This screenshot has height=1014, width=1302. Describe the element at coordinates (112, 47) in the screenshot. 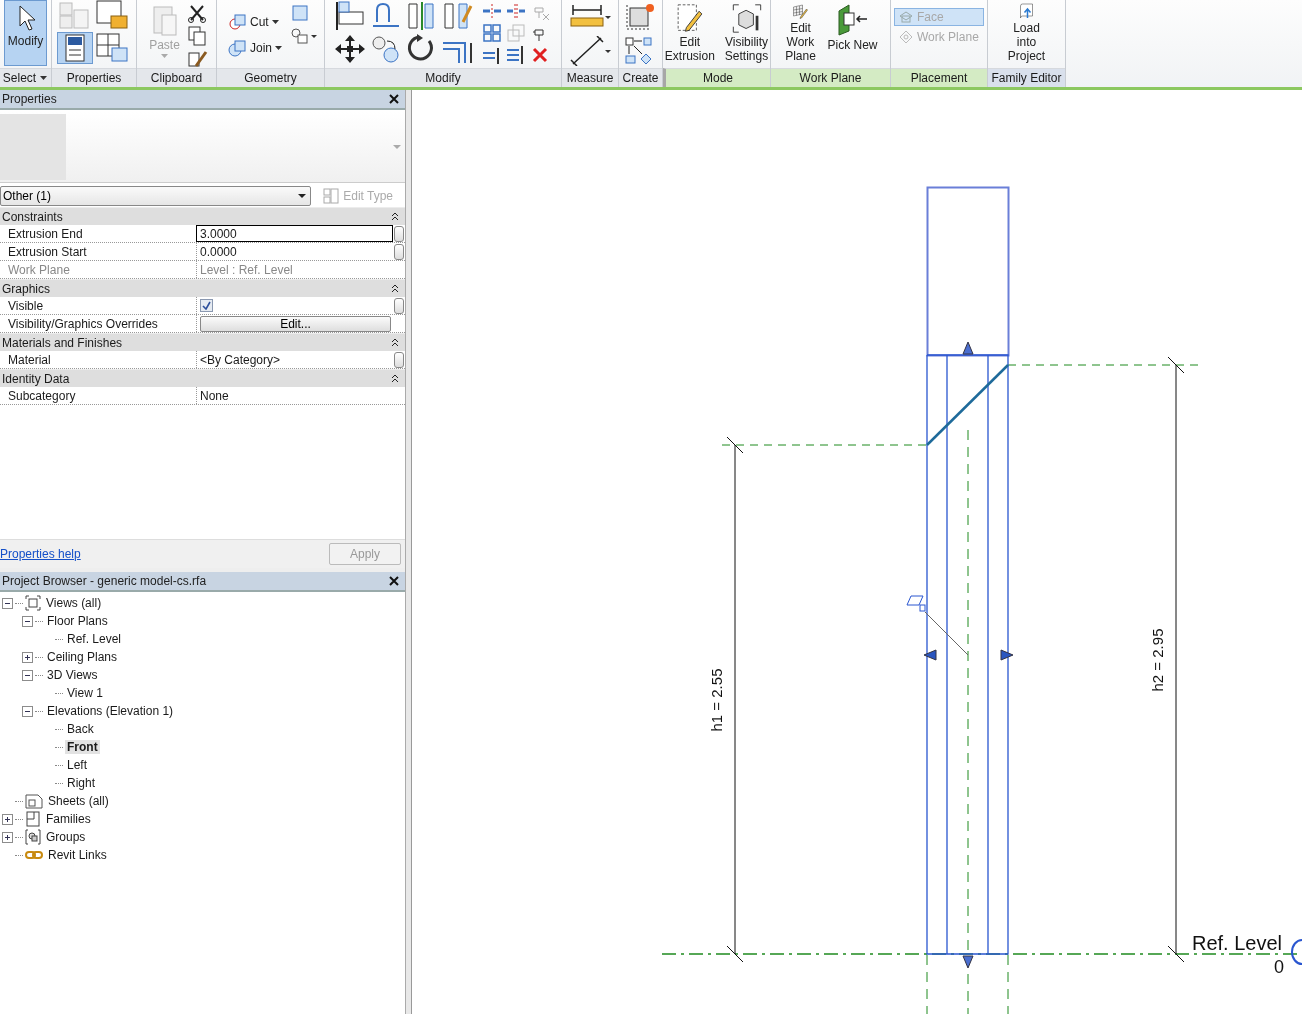

I see `grid-panel-icon` at that location.